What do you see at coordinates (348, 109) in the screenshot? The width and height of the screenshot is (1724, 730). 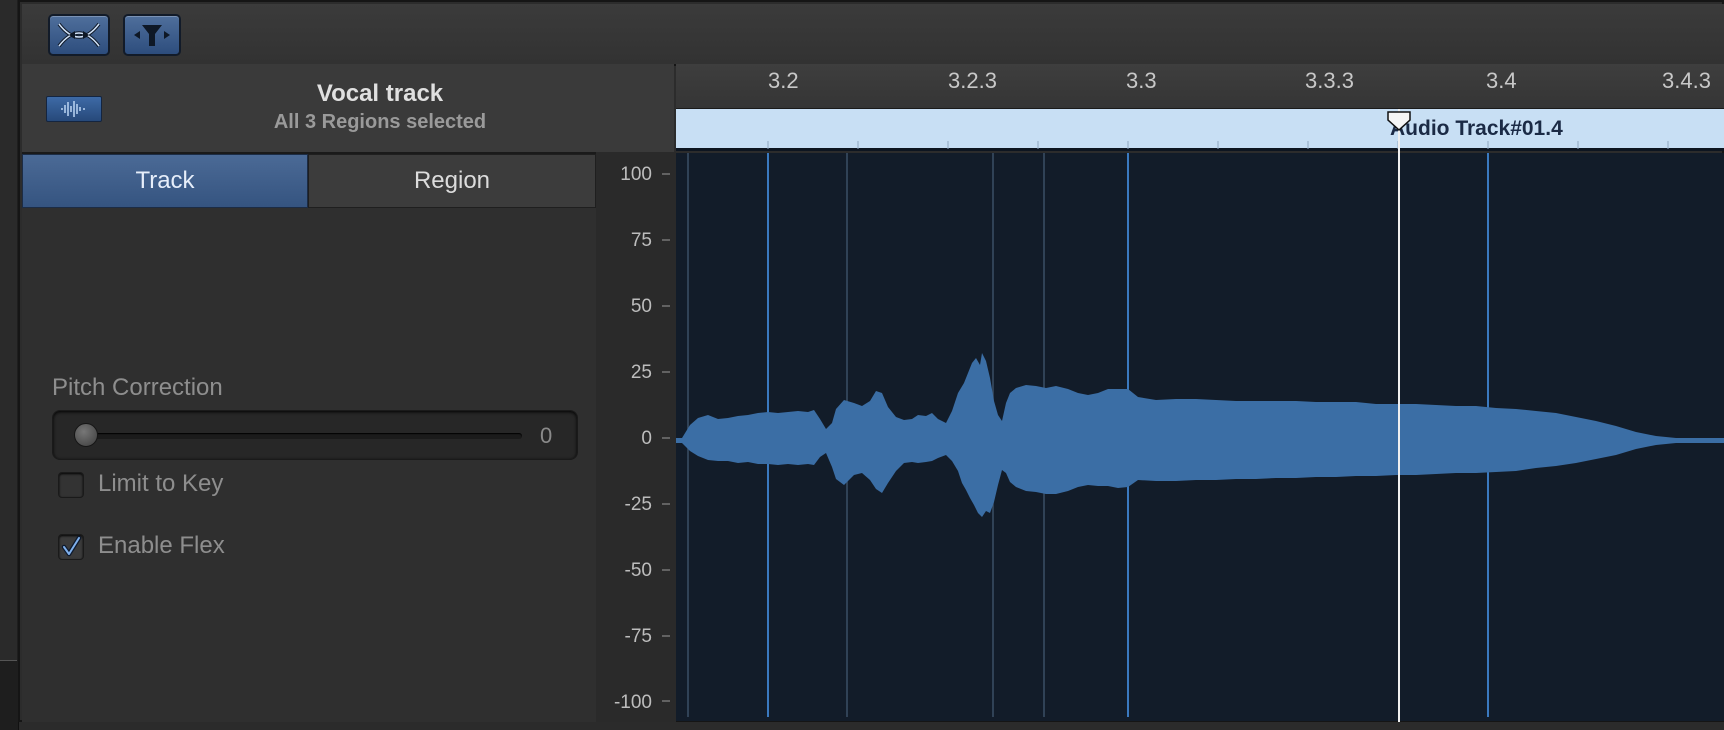 I see `track-header` at bounding box center [348, 109].